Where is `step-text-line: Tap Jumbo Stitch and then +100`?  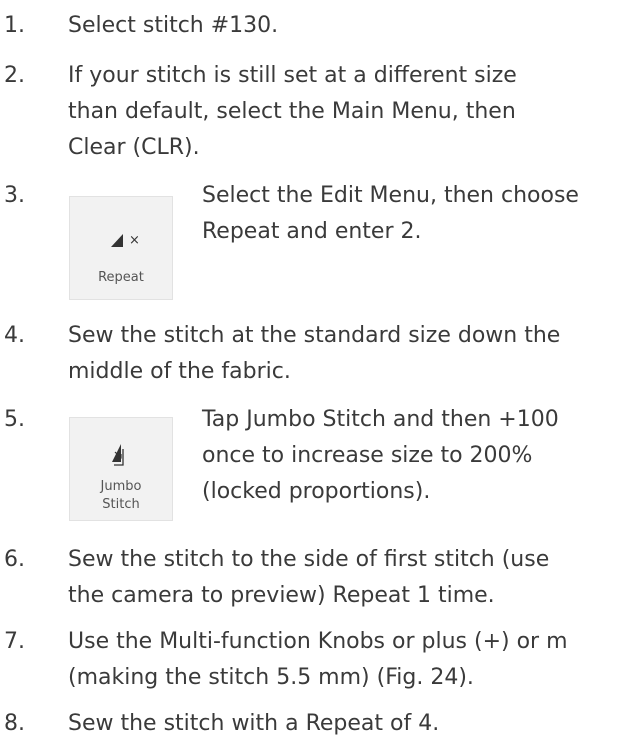
step-text-line: Tap Jumbo Stitch and then +100 is located at coordinates (380, 419).